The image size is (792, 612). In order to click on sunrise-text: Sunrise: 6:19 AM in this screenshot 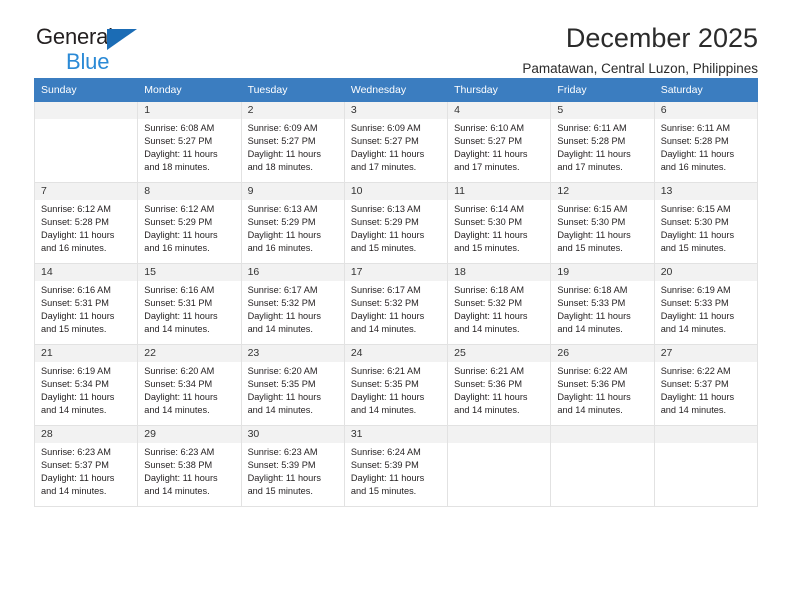, I will do `click(76, 371)`.